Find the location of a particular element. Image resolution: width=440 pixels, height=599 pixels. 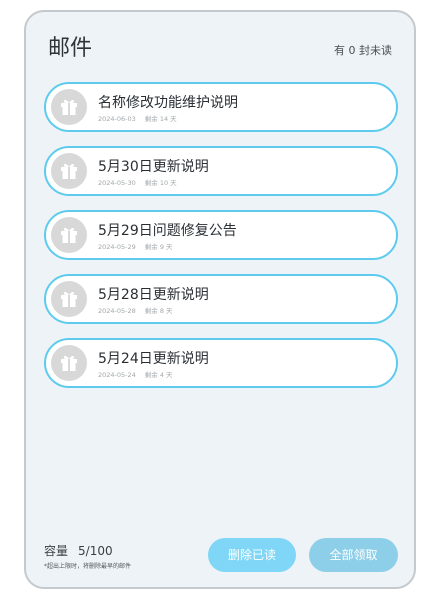

mail-date: 2024-05-30 is located at coordinates (117, 183).